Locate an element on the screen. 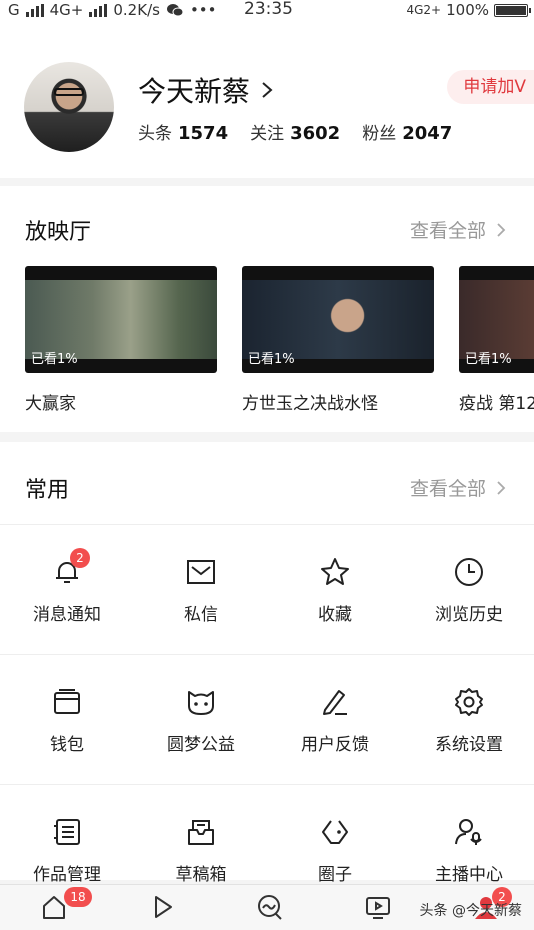 Image resolution: width=534 pixels, height=930 pixels. tab-search is located at coordinates (271, 908).